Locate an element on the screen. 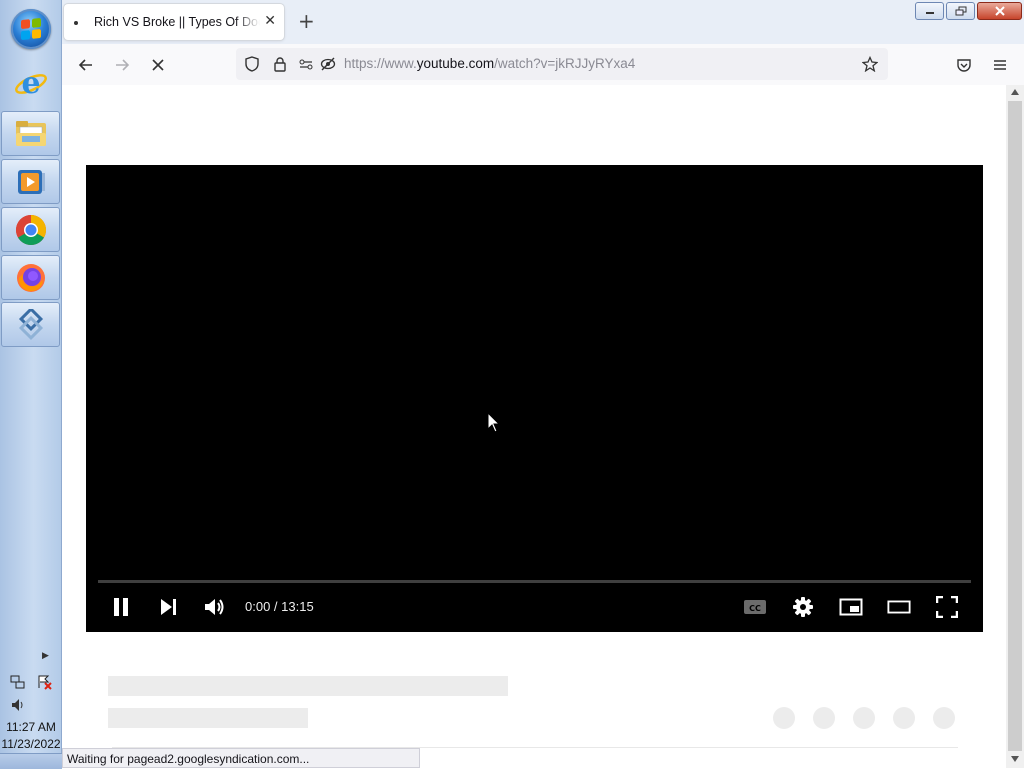  window-controls is located at coordinates (968, 11).